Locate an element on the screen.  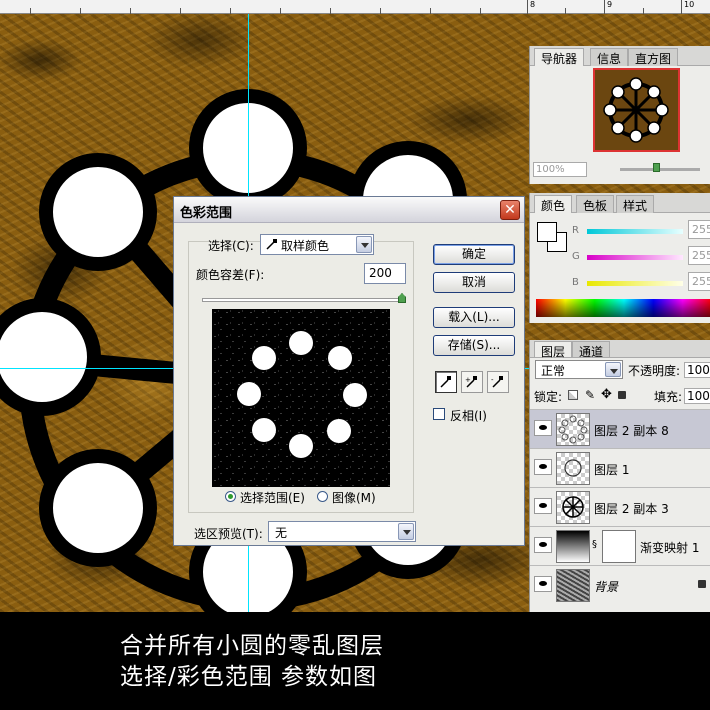
lock-icon is located at coordinates (702, 584).